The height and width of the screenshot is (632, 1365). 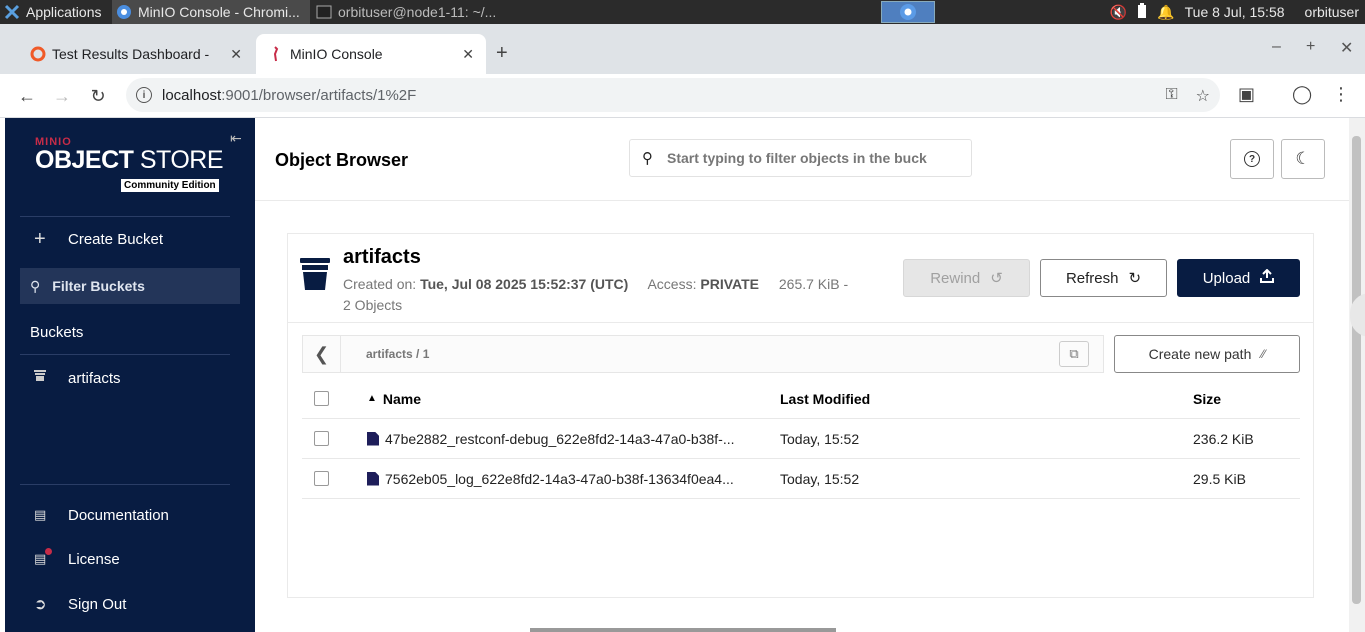 What do you see at coordinates (1332, 12) in the screenshot?
I see `user-name: orbituser` at bounding box center [1332, 12].